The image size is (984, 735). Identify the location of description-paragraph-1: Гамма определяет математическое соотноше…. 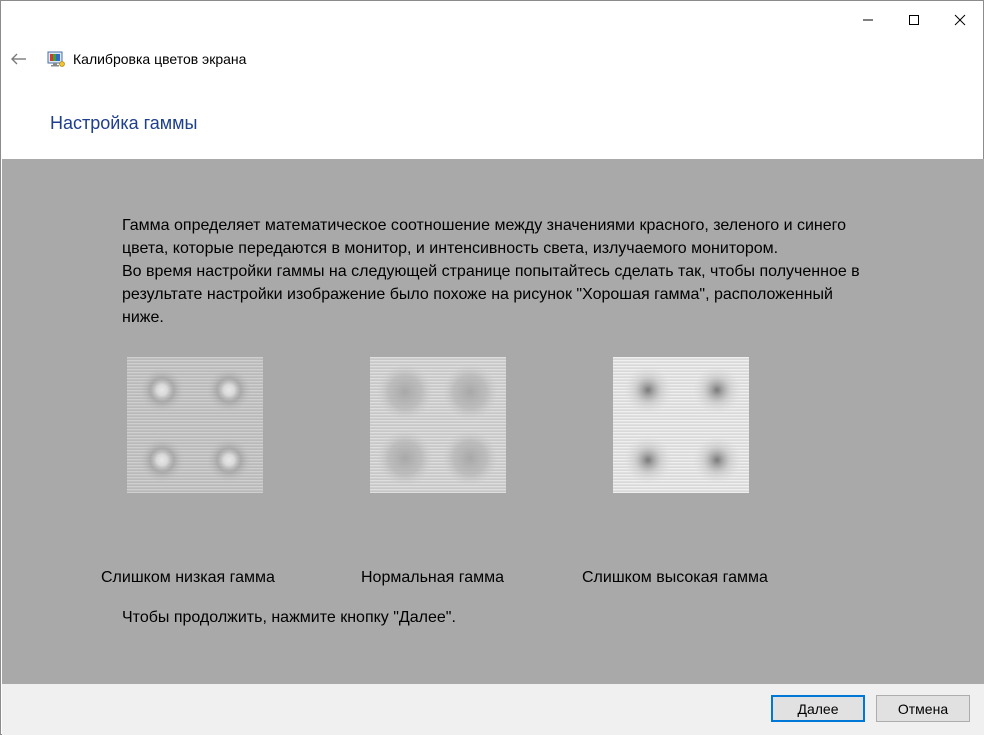
(484, 237).